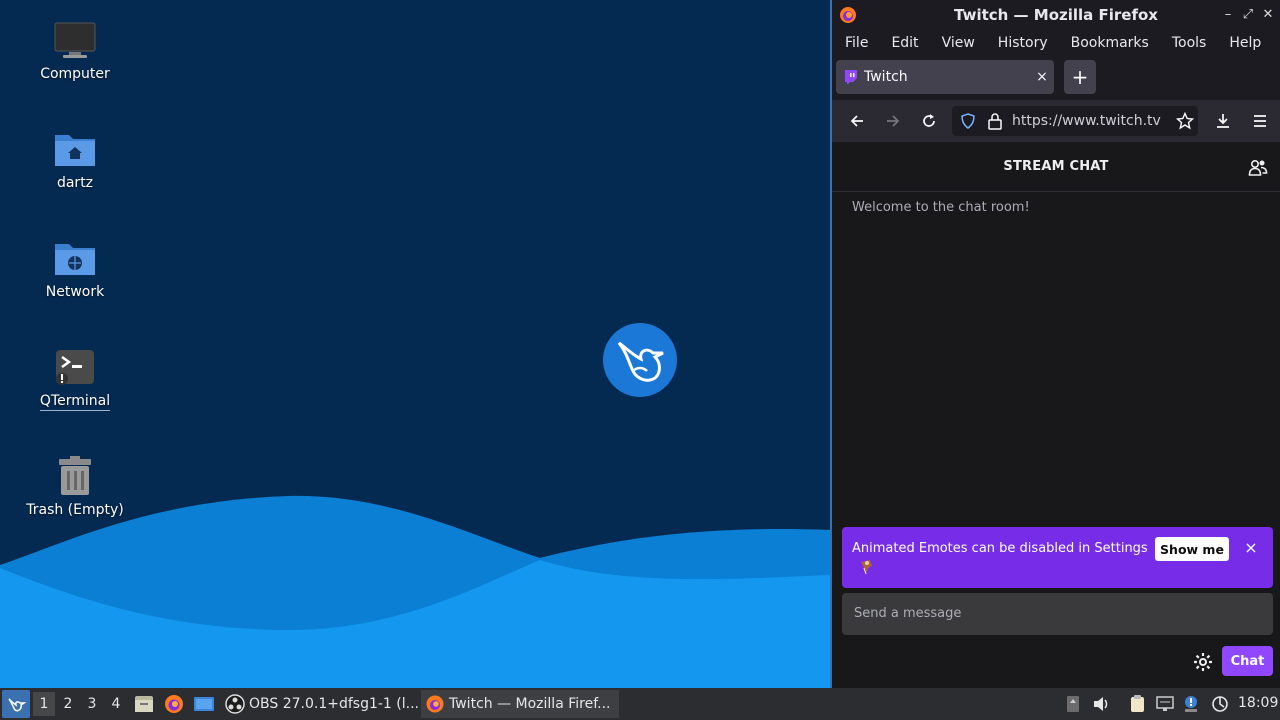 The height and width of the screenshot is (720, 1280). What do you see at coordinates (75, 183) in the screenshot?
I see `desktop-icon-label: dartz` at bounding box center [75, 183].